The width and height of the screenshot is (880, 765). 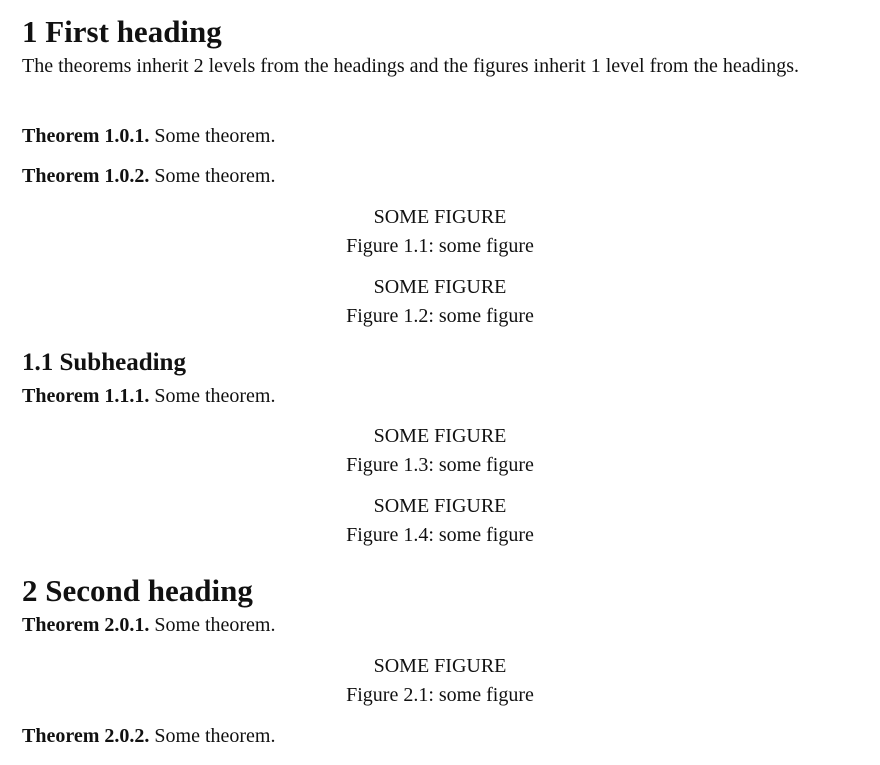 I want to click on section-title: First heading, so click(x=133, y=31).